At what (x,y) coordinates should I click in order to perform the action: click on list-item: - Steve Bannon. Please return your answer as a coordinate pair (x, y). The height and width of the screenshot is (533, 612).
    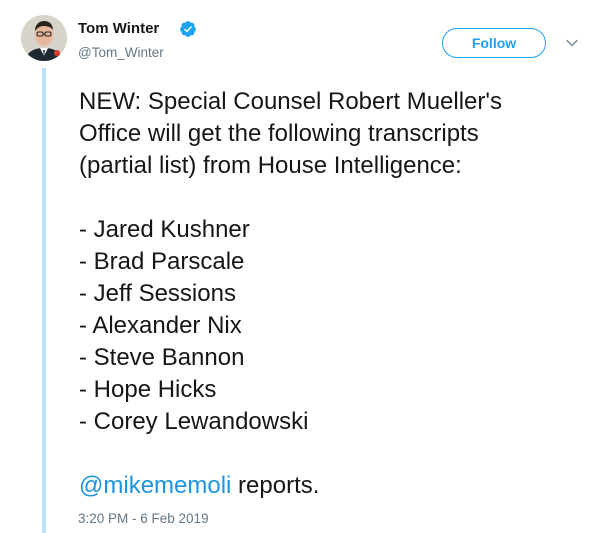
    Looking at the image, I should click on (162, 357).